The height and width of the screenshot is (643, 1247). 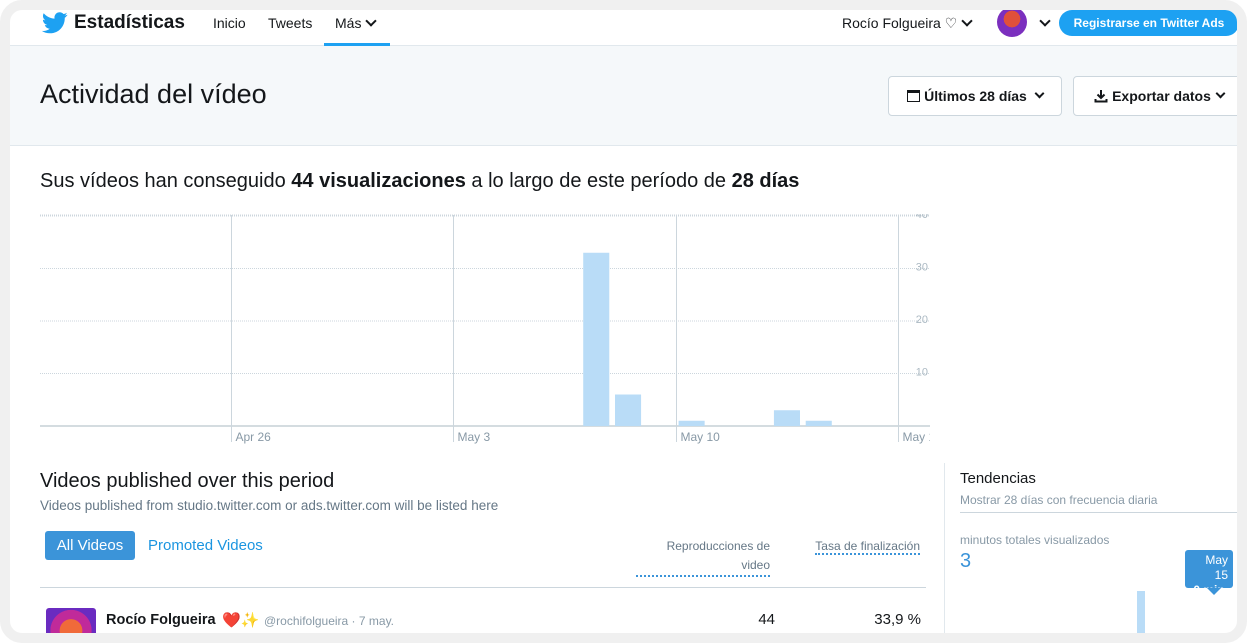 I want to click on column-header-completion-label: Tasa de finalización, so click(x=867, y=547).